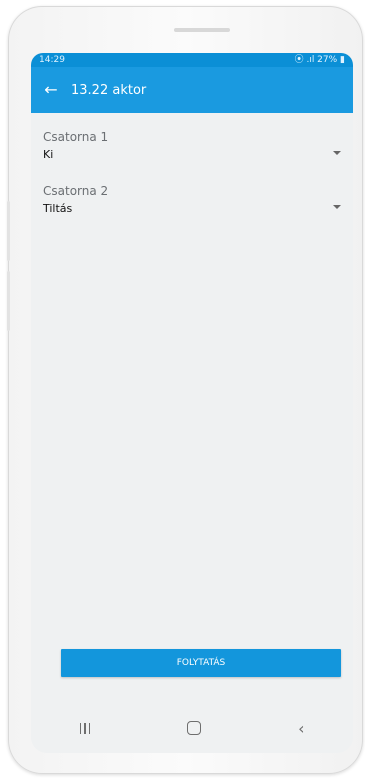  Describe the element at coordinates (76, 137) in the screenshot. I see `channel-1-label: Csatorna 1` at that location.